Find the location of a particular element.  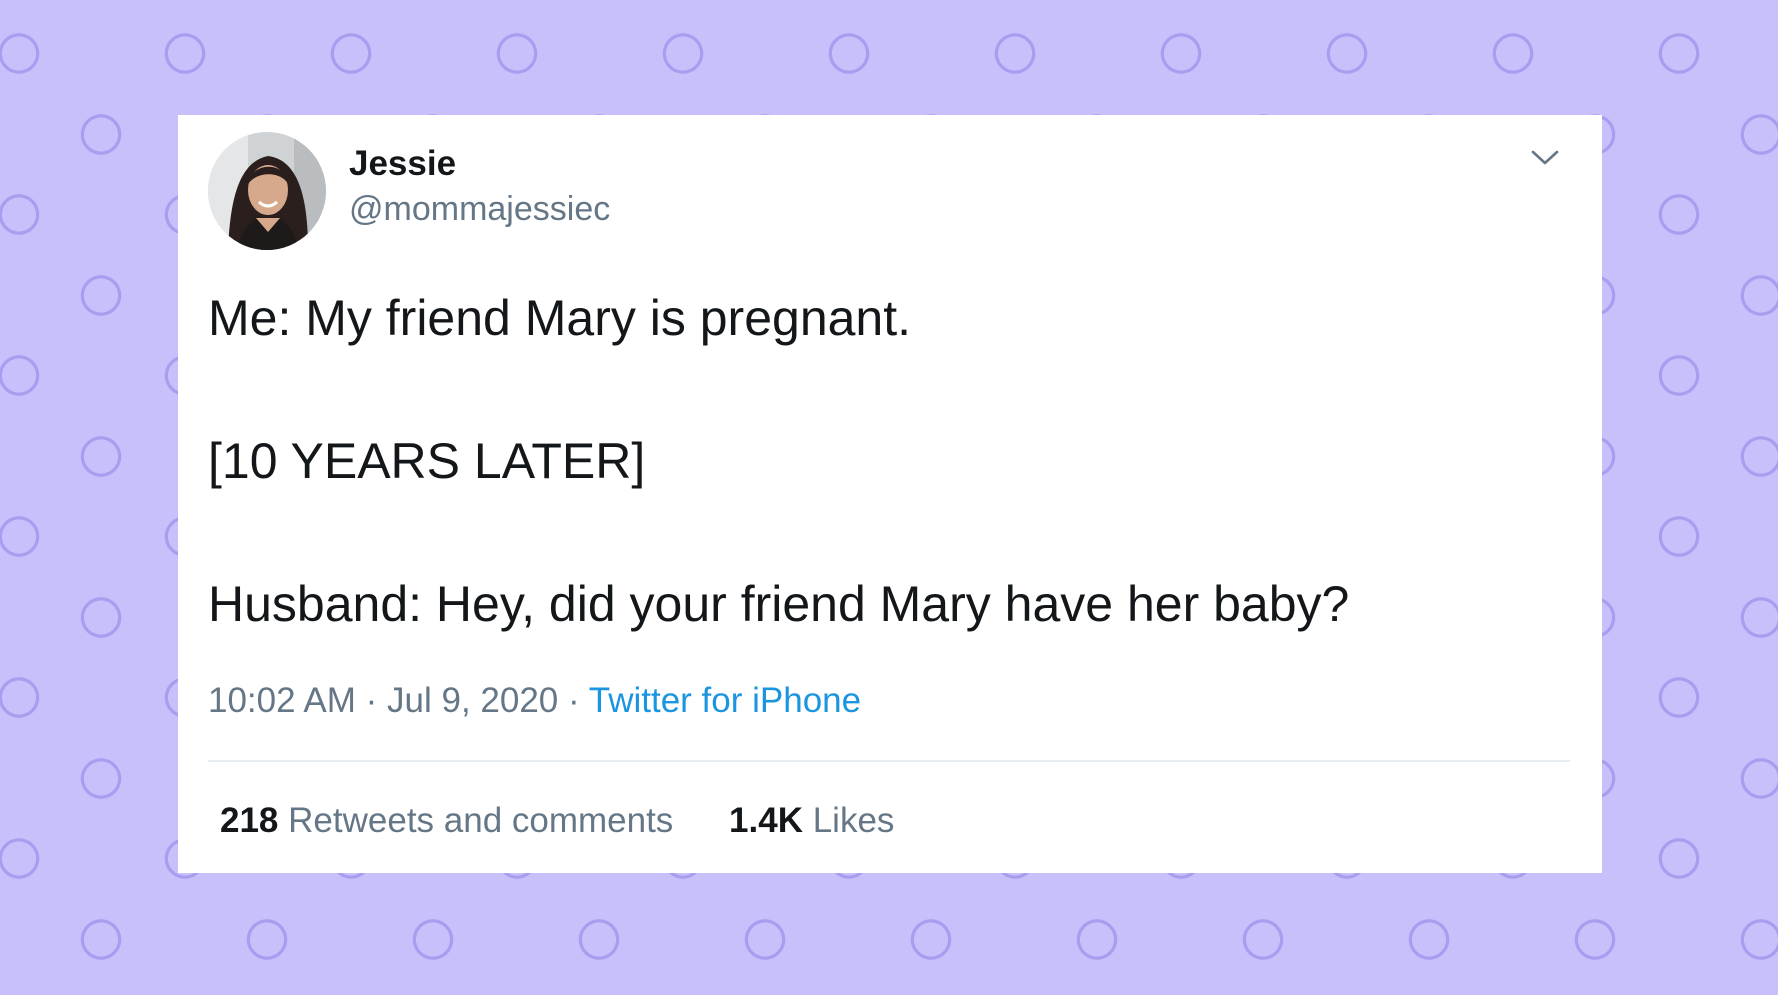

author-display-name: Jessie is located at coordinates (402, 163).